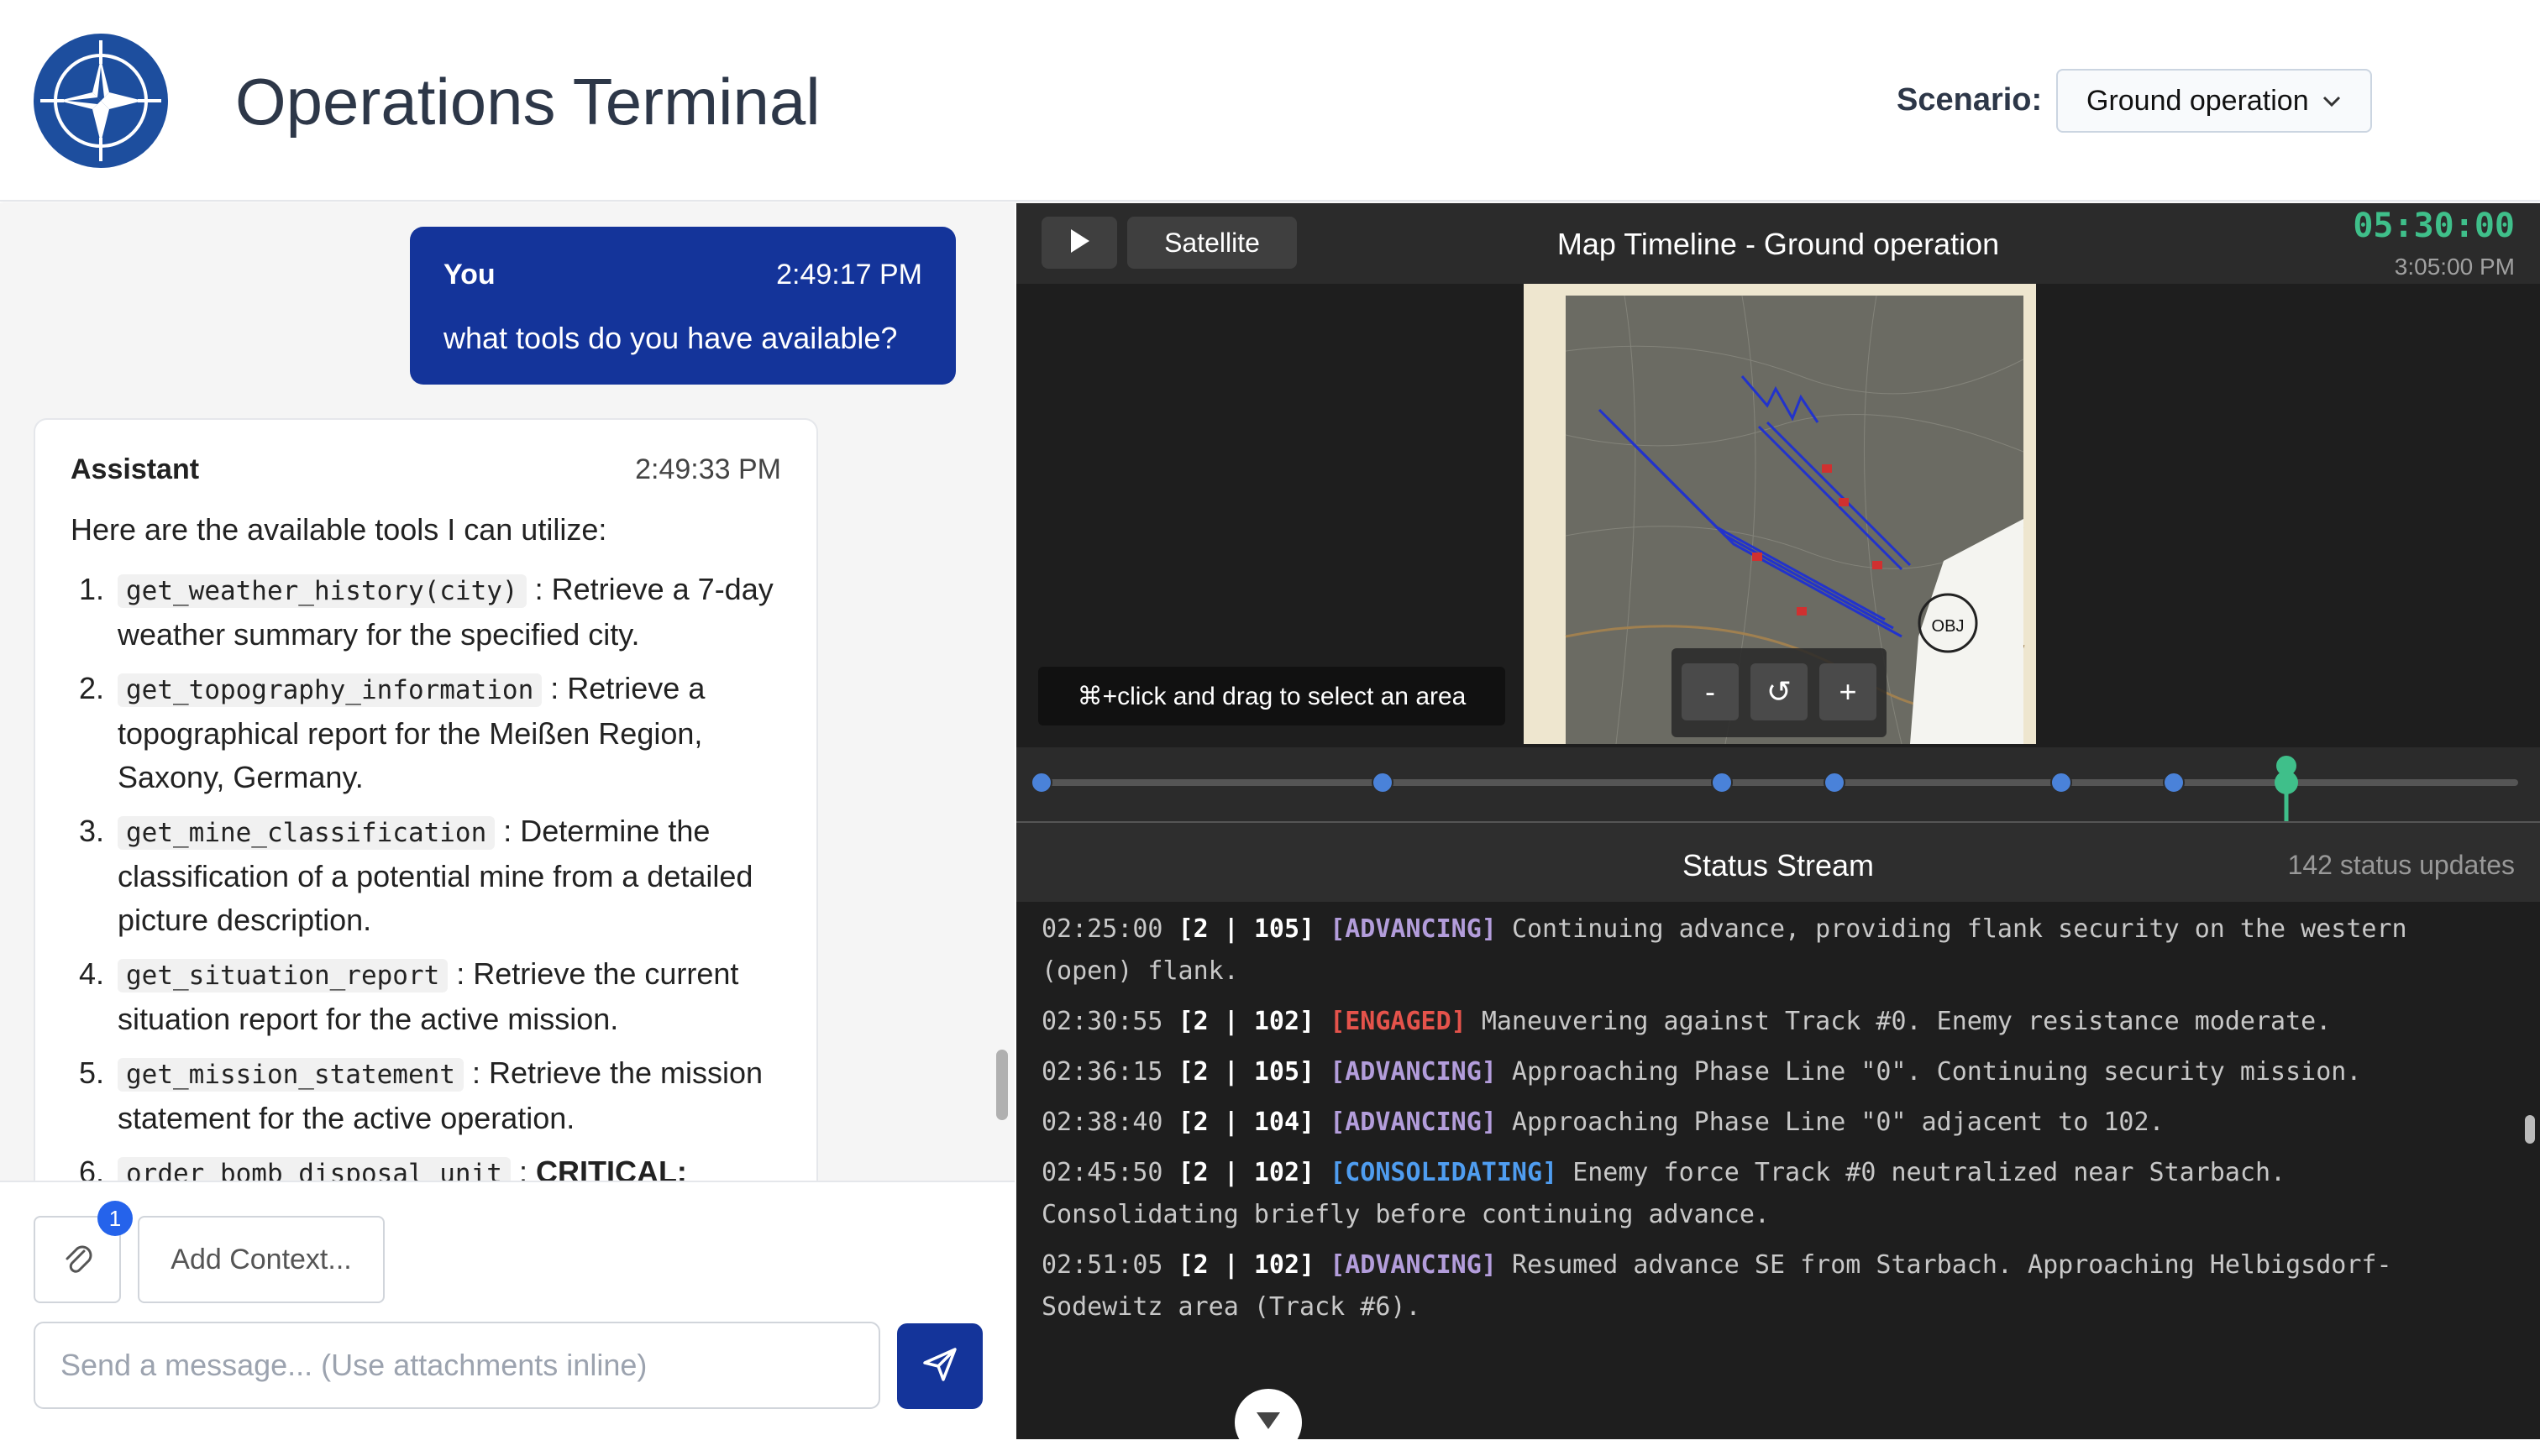 This screenshot has width=2540, height=1456. Describe the element at coordinates (92, 831) in the screenshot. I see `tool-number: 3.` at that location.